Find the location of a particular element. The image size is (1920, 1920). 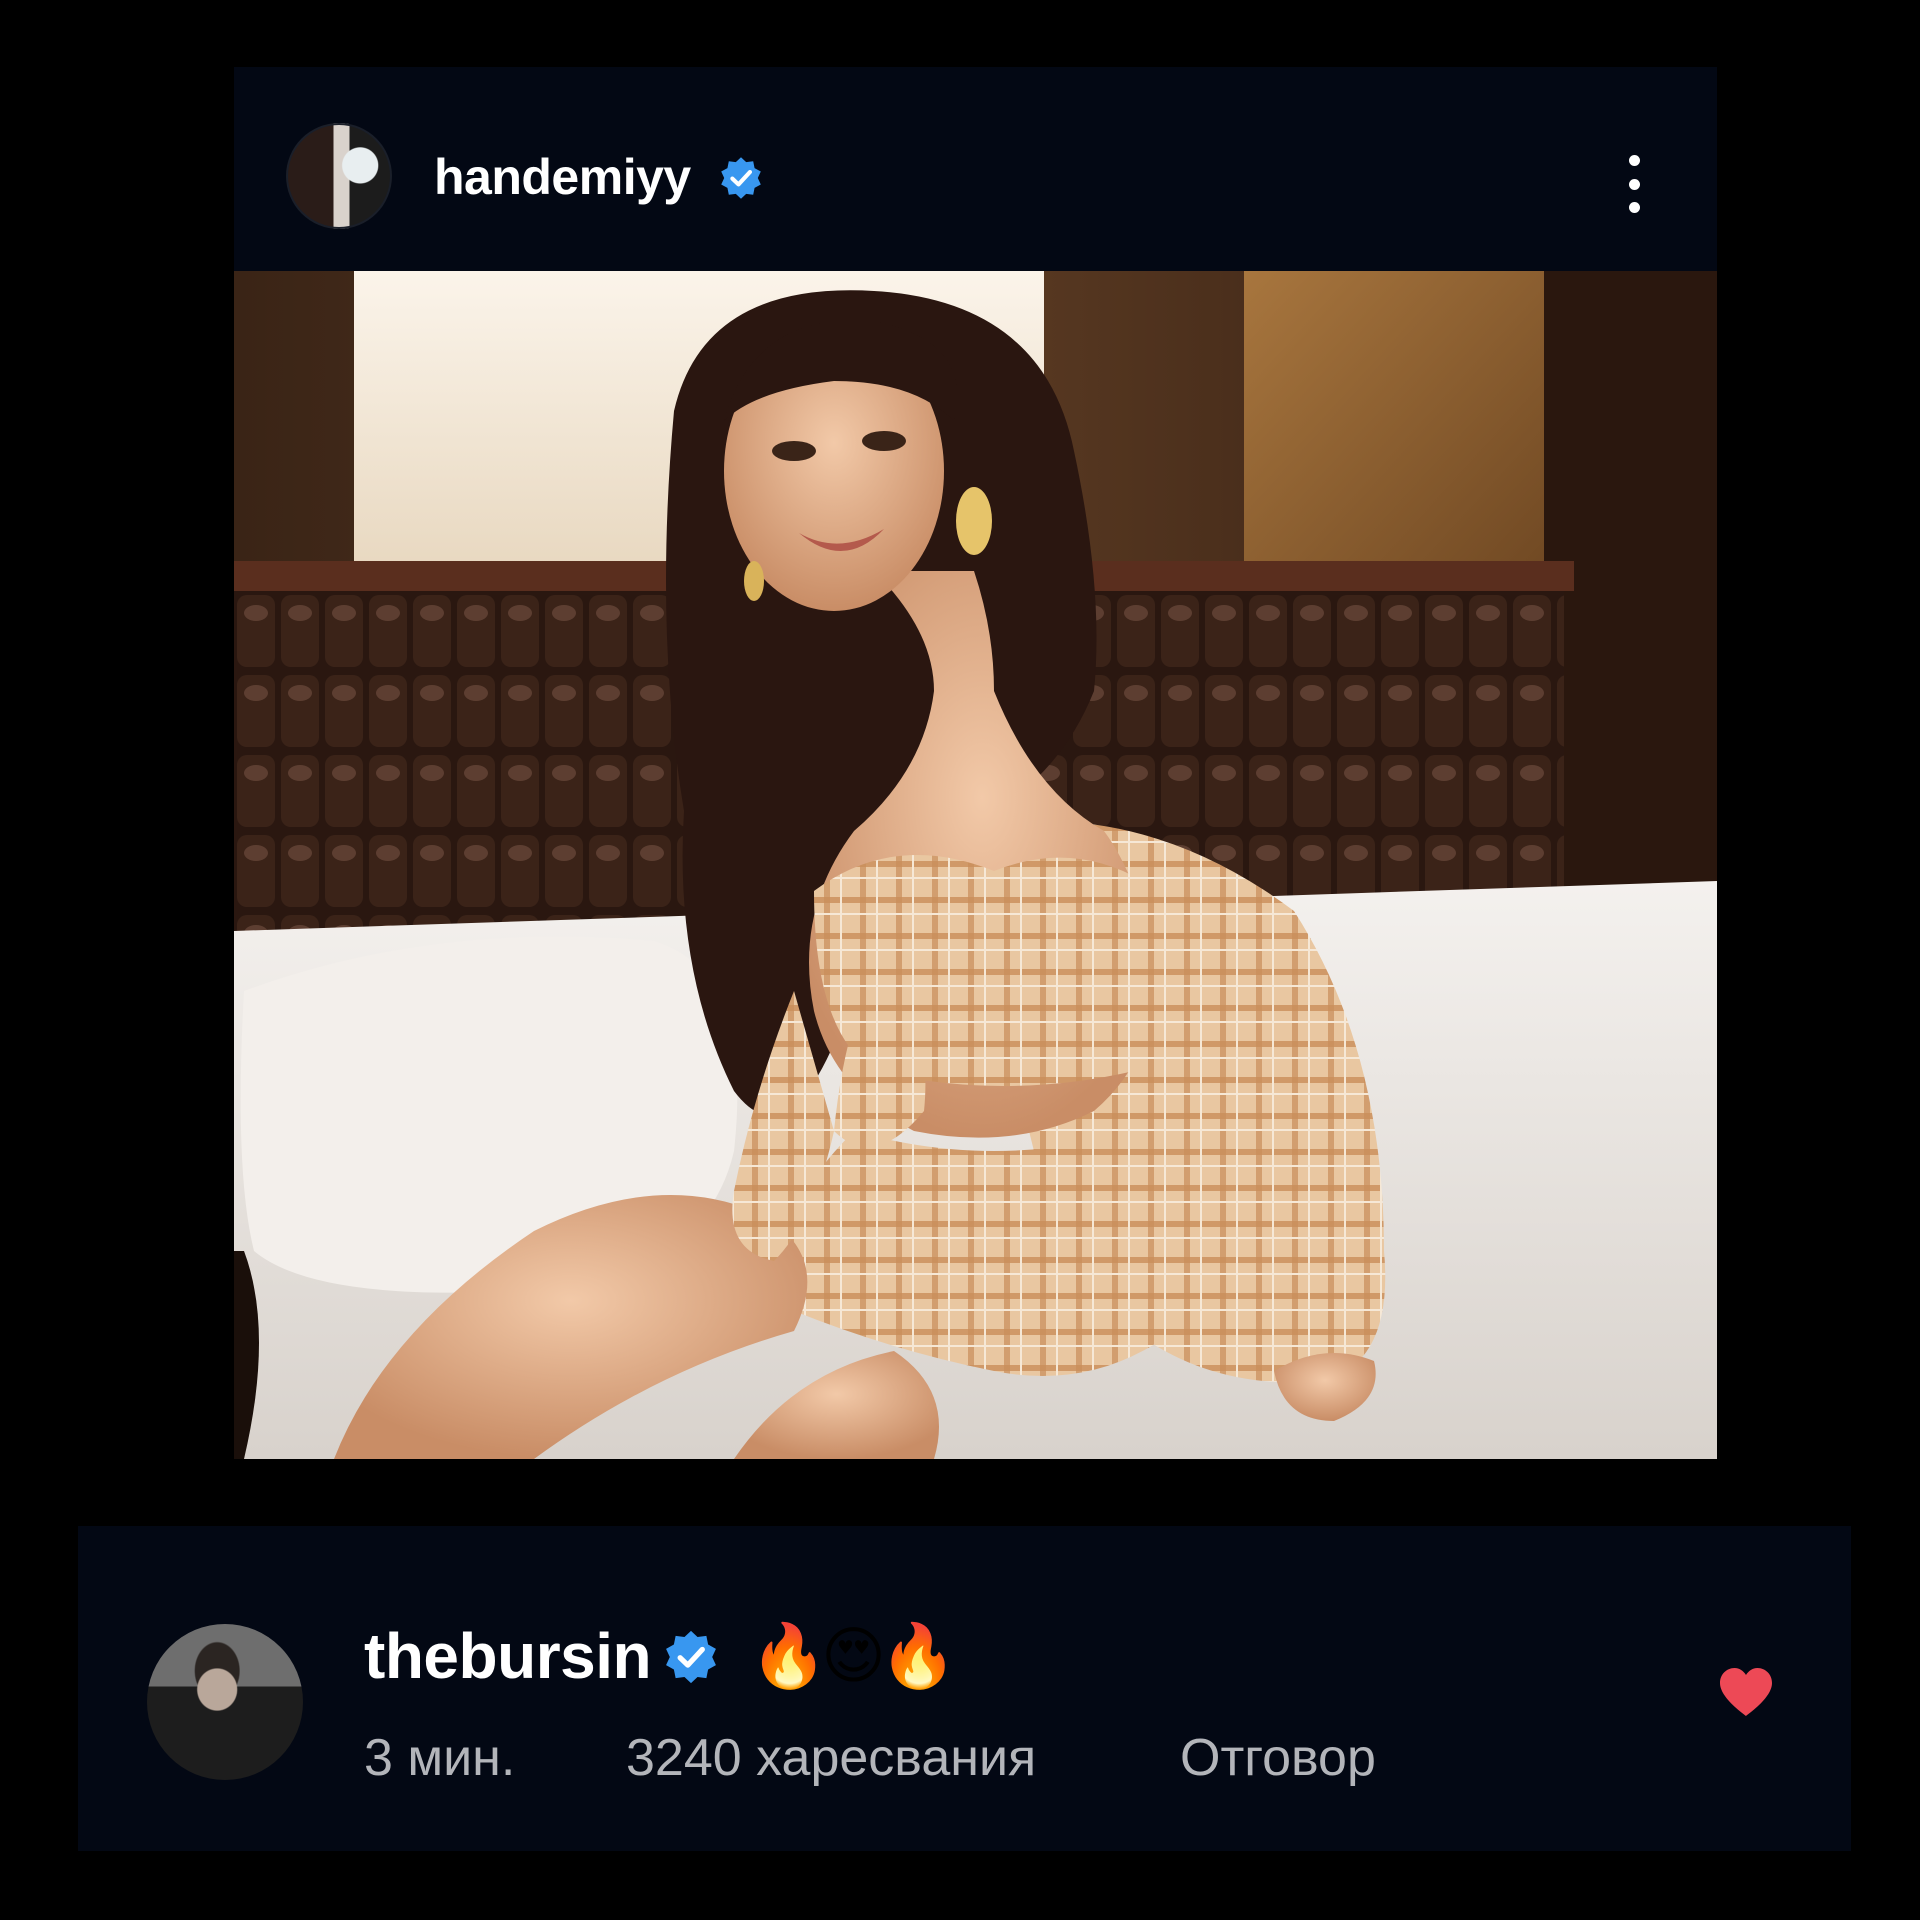

heart-icon is located at coordinates (1746, 1692).